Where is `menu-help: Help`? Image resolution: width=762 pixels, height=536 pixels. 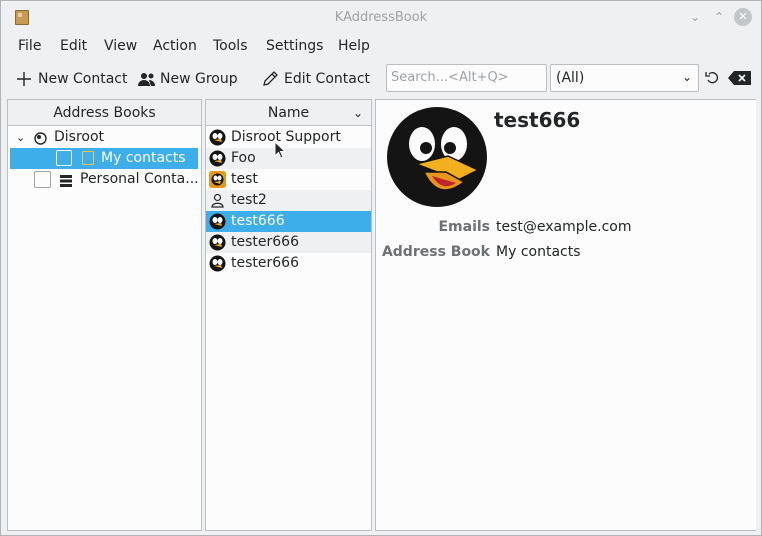
menu-help: Help is located at coordinates (354, 46).